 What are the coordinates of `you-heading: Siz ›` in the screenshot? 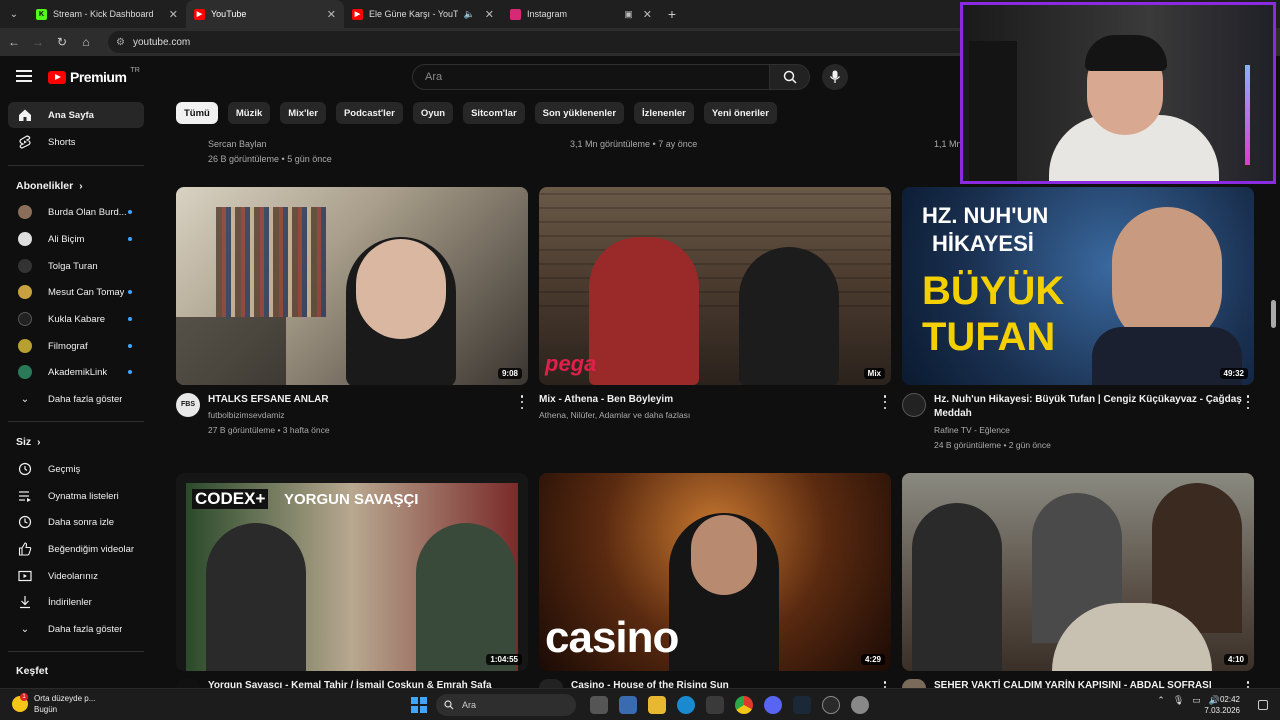 It's located at (28, 442).